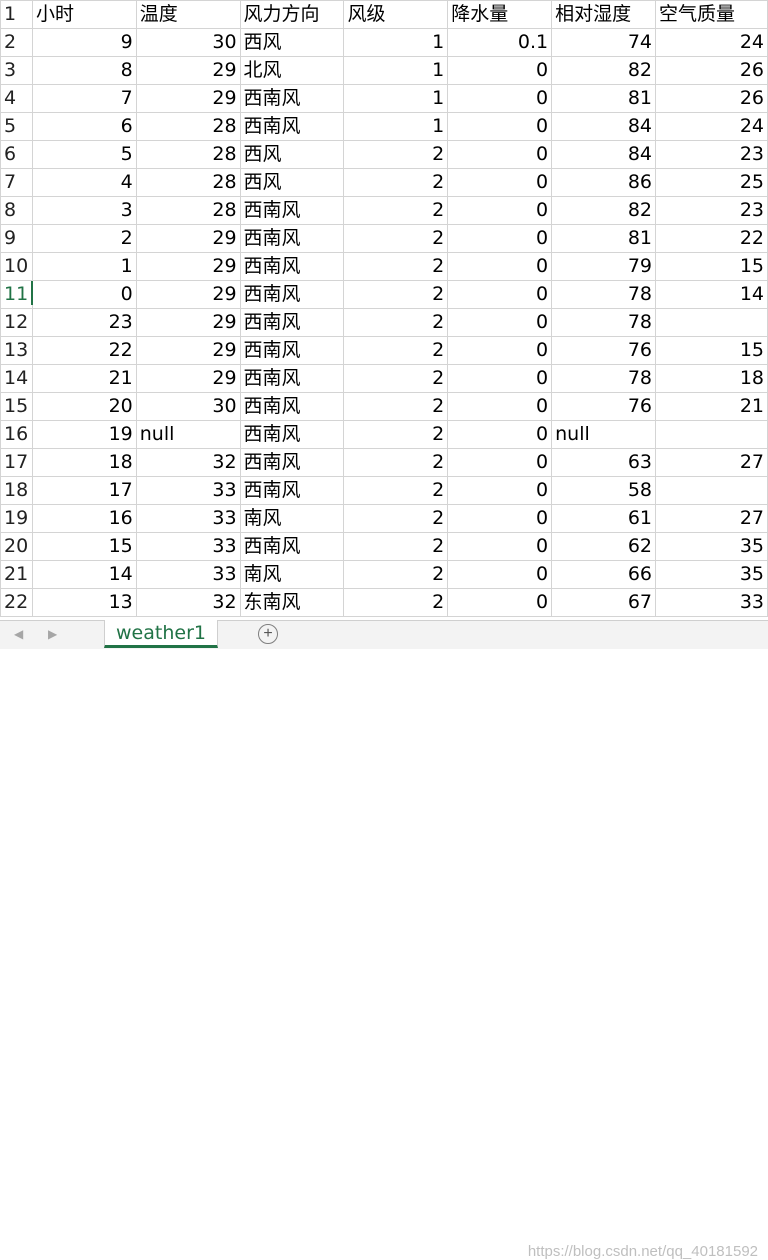  I want to click on row-number: 9, so click(16, 238).